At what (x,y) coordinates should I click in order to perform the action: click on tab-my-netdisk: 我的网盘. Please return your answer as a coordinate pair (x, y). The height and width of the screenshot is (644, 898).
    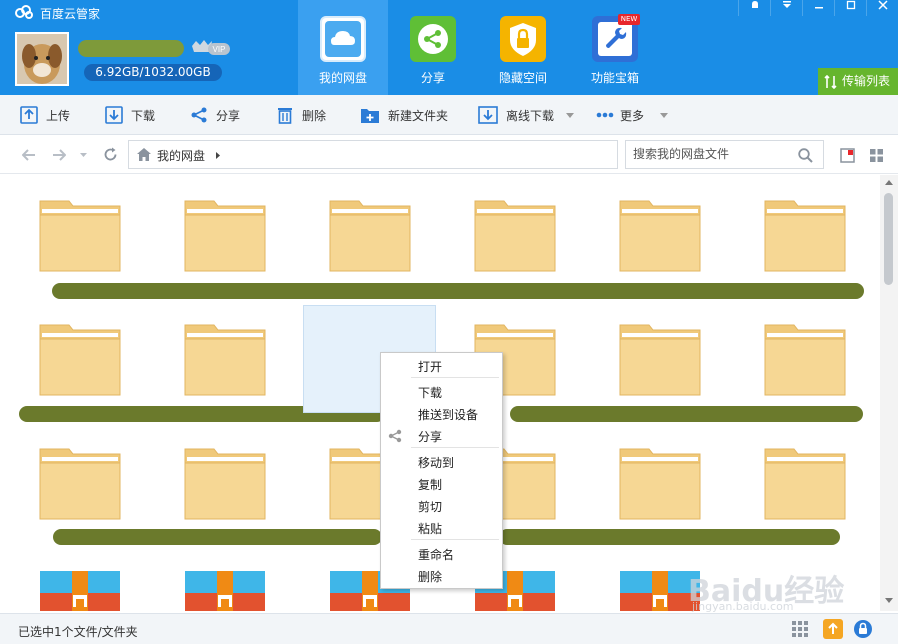
    Looking at the image, I should click on (343, 47).